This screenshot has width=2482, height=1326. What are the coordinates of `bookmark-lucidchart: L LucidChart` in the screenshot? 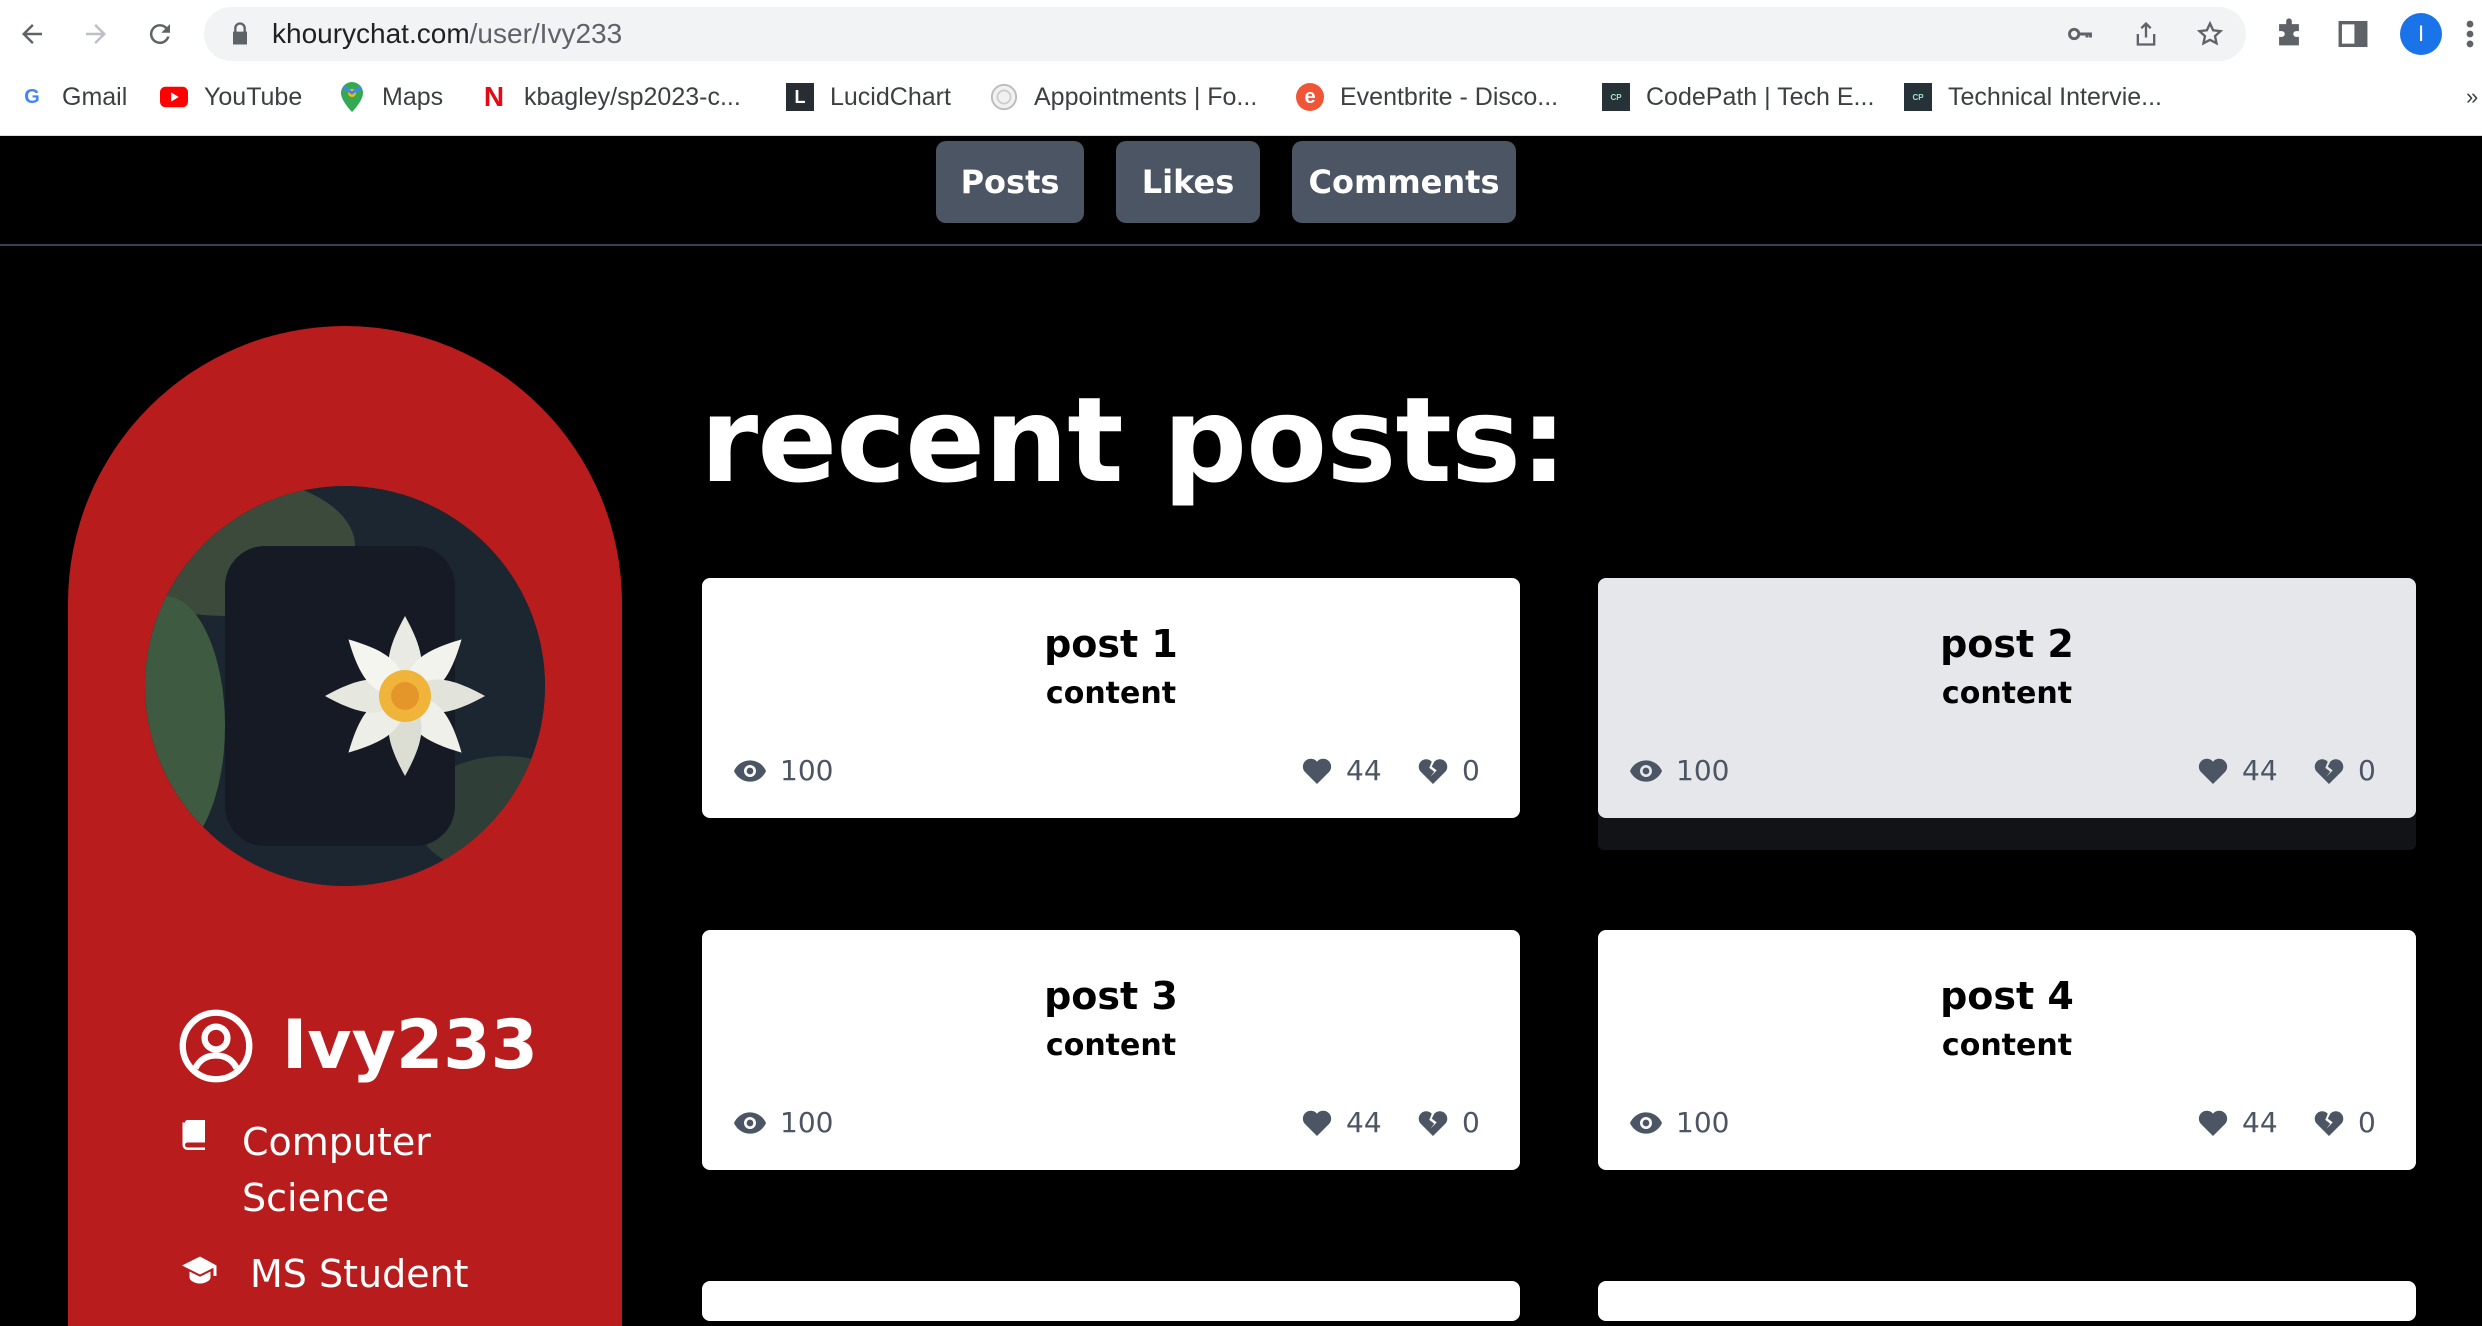 It's located at (868, 97).